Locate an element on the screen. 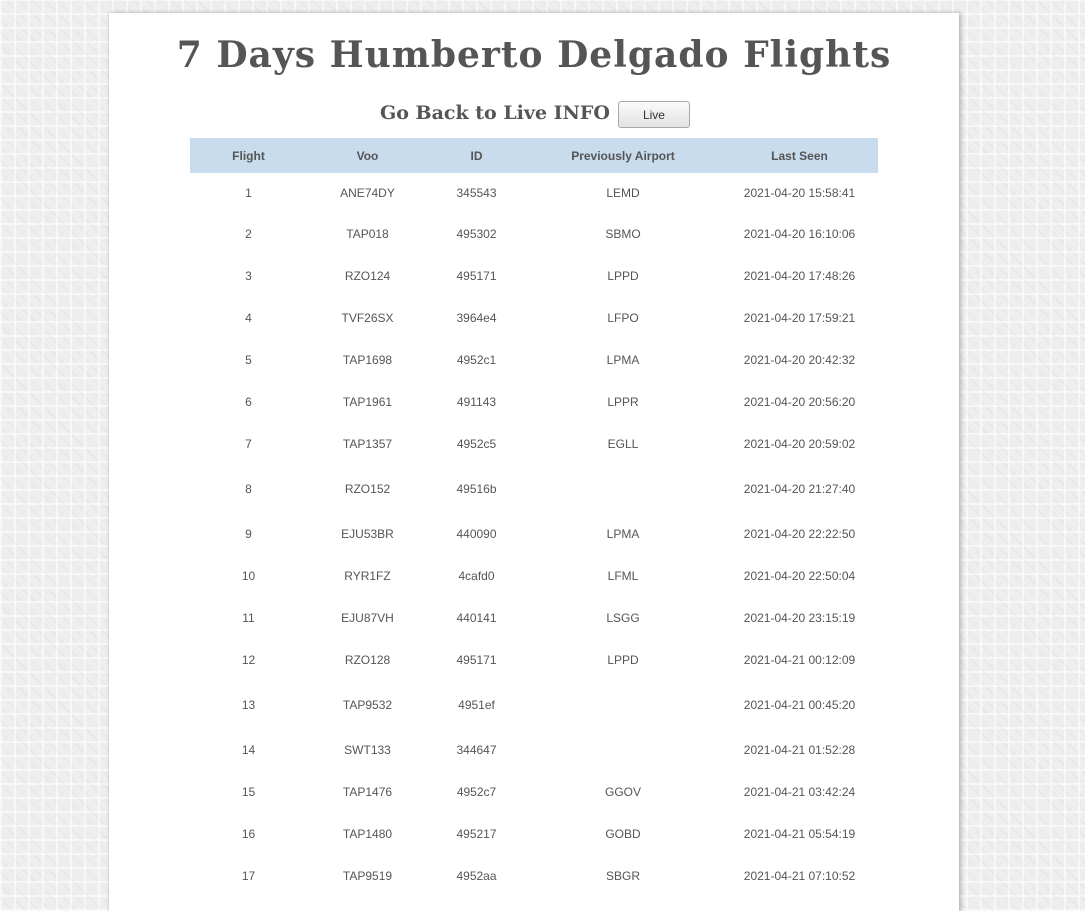  header-voo: Voo is located at coordinates (367, 155).